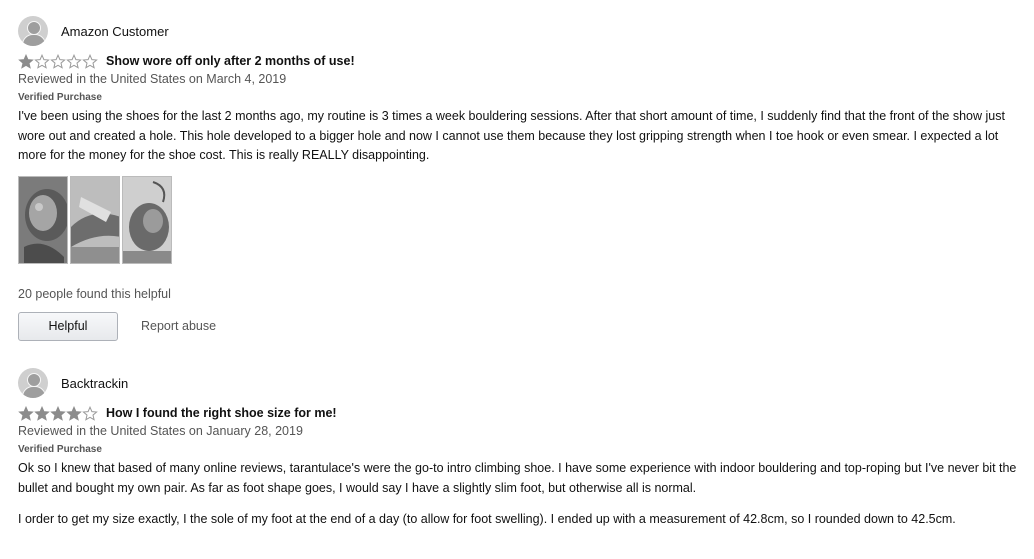  Describe the element at coordinates (115, 31) in the screenshot. I see `reviewer-name: Amazon Customer` at that location.